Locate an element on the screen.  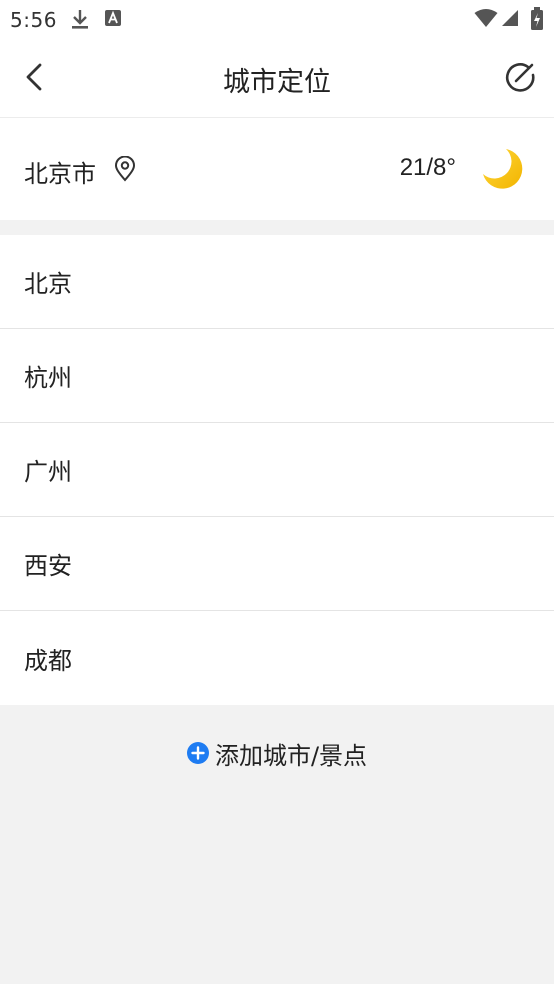
city-row-hangzhou: 杭州 is located at coordinates (277, 376).